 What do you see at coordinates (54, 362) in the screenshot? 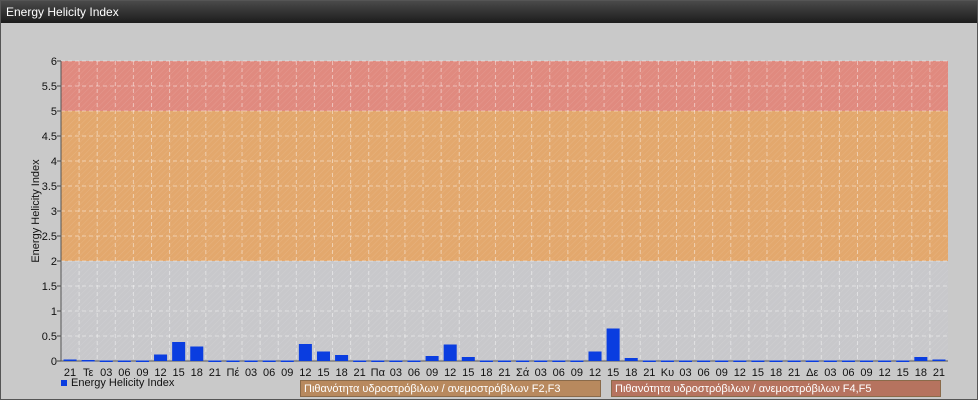
I see `y-tick-label: 0` at bounding box center [54, 362].